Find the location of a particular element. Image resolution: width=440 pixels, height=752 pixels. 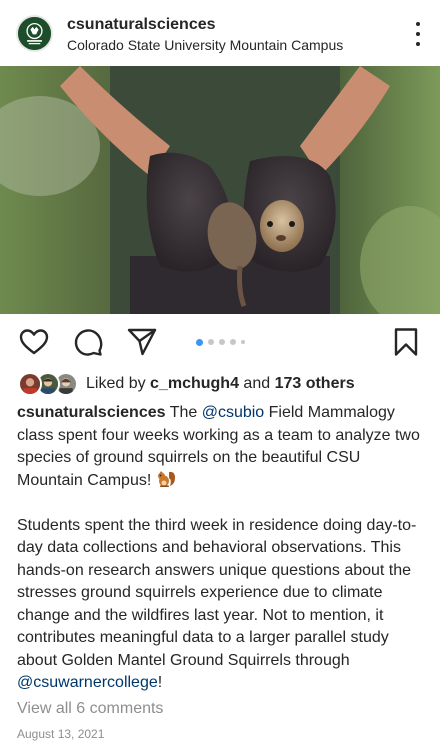

caption-text: ! is located at coordinates (160, 682).